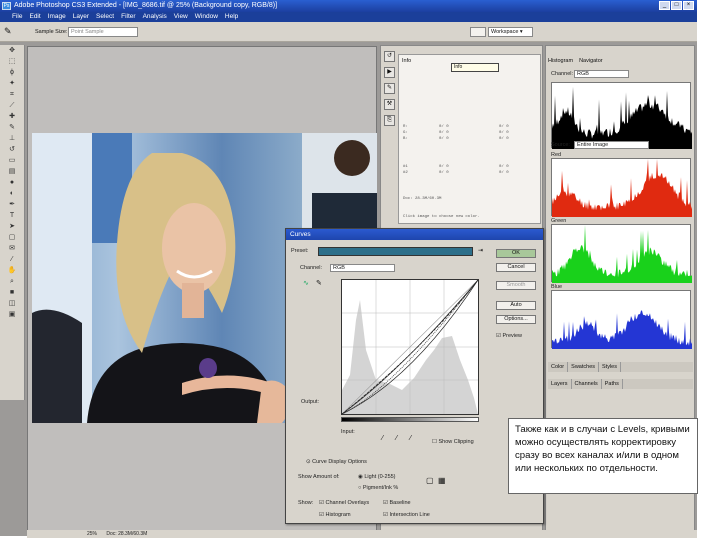  What do you see at coordinates (81, 17) in the screenshot?
I see `menu-item-layer: Layer` at bounding box center [81, 17].